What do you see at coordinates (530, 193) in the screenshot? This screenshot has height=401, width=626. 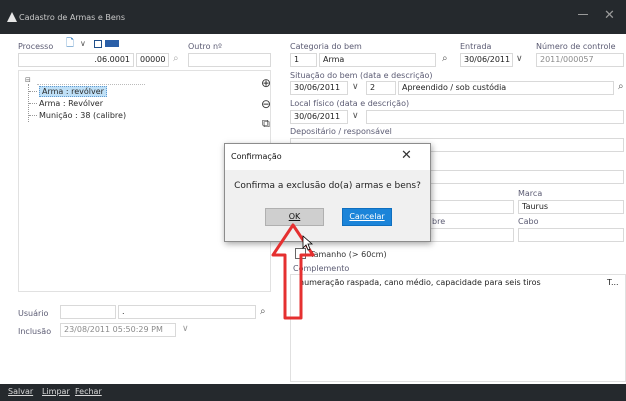 I see `marca-label: Marca` at bounding box center [530, 193].